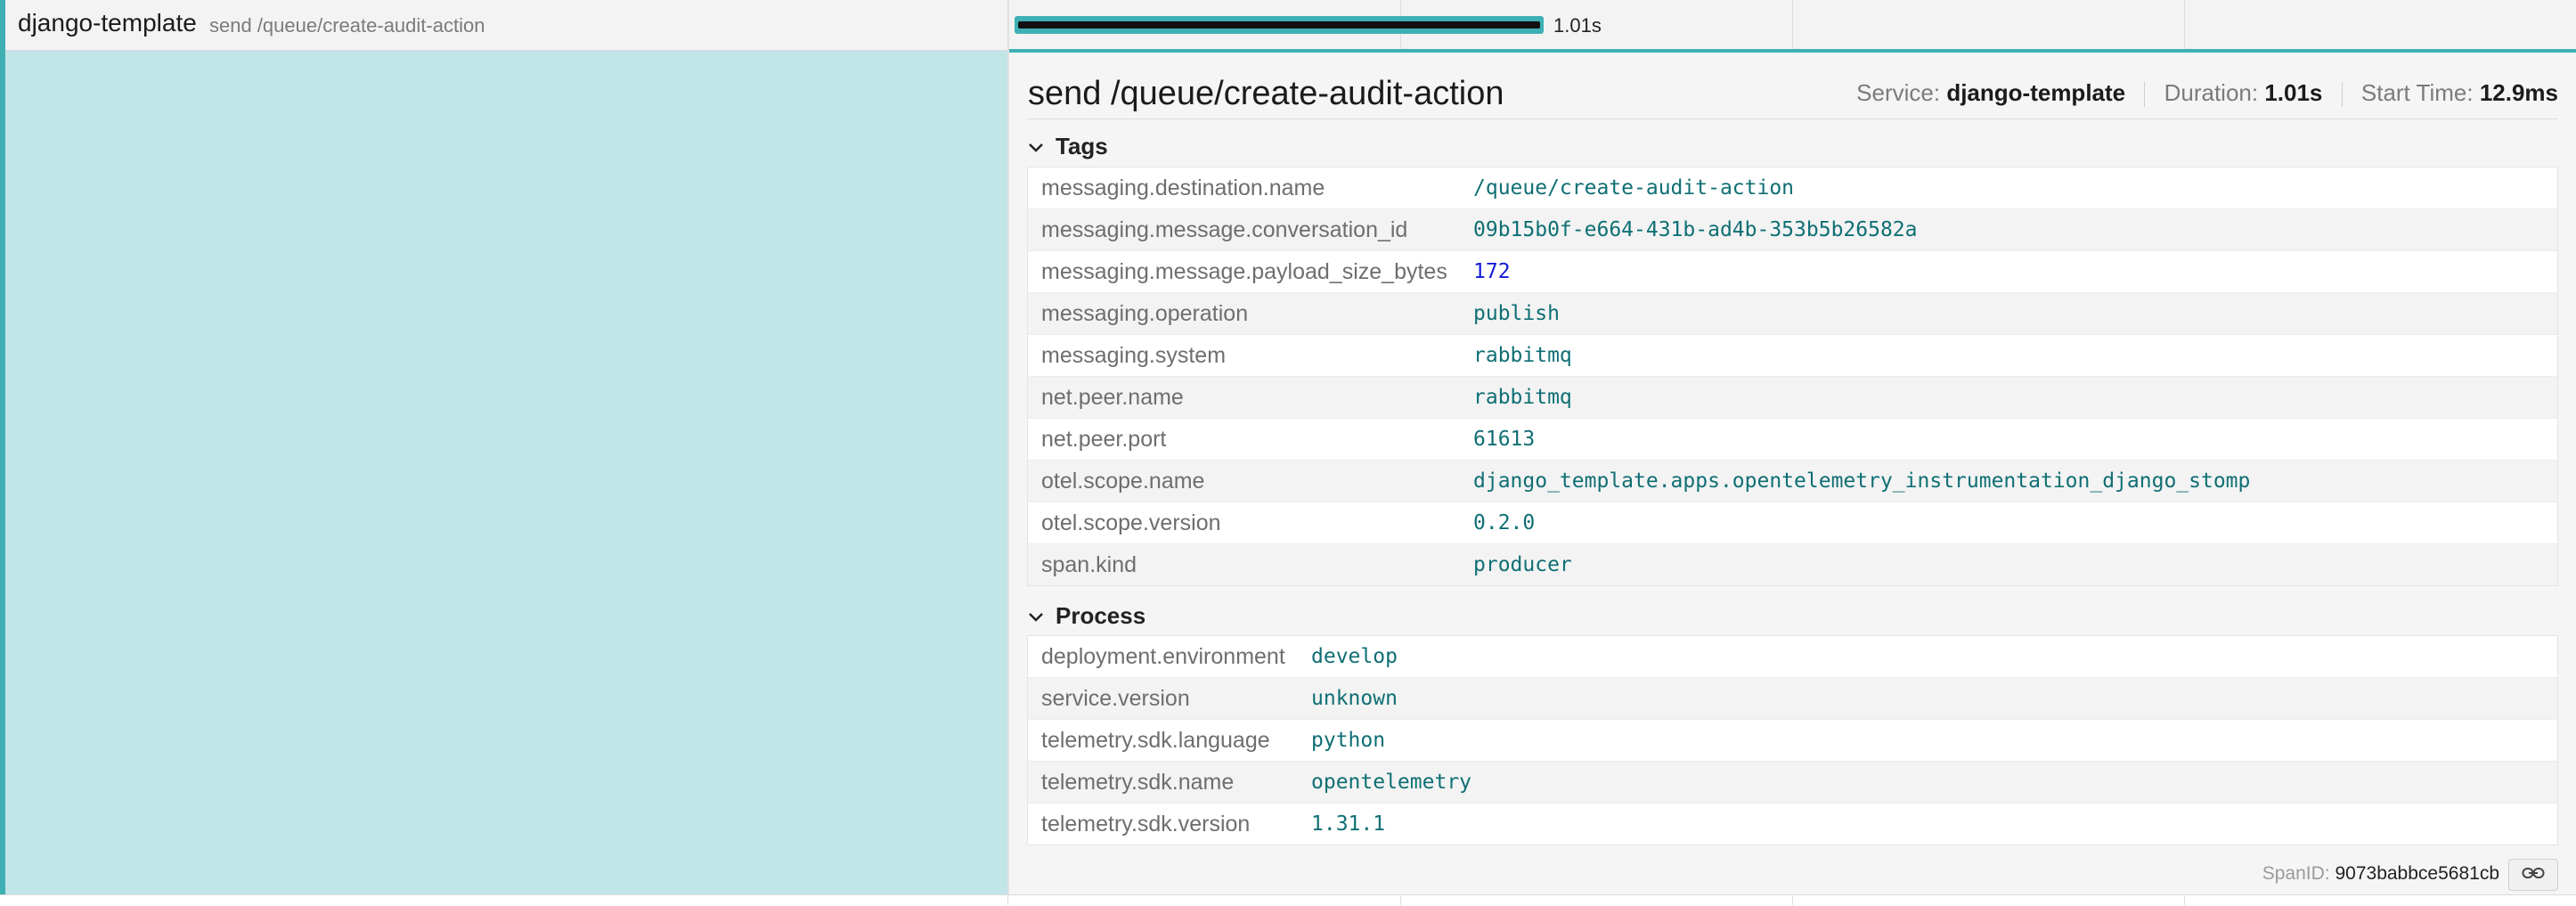  I want to click on duration-label: Duration:, so click(2212, 93).